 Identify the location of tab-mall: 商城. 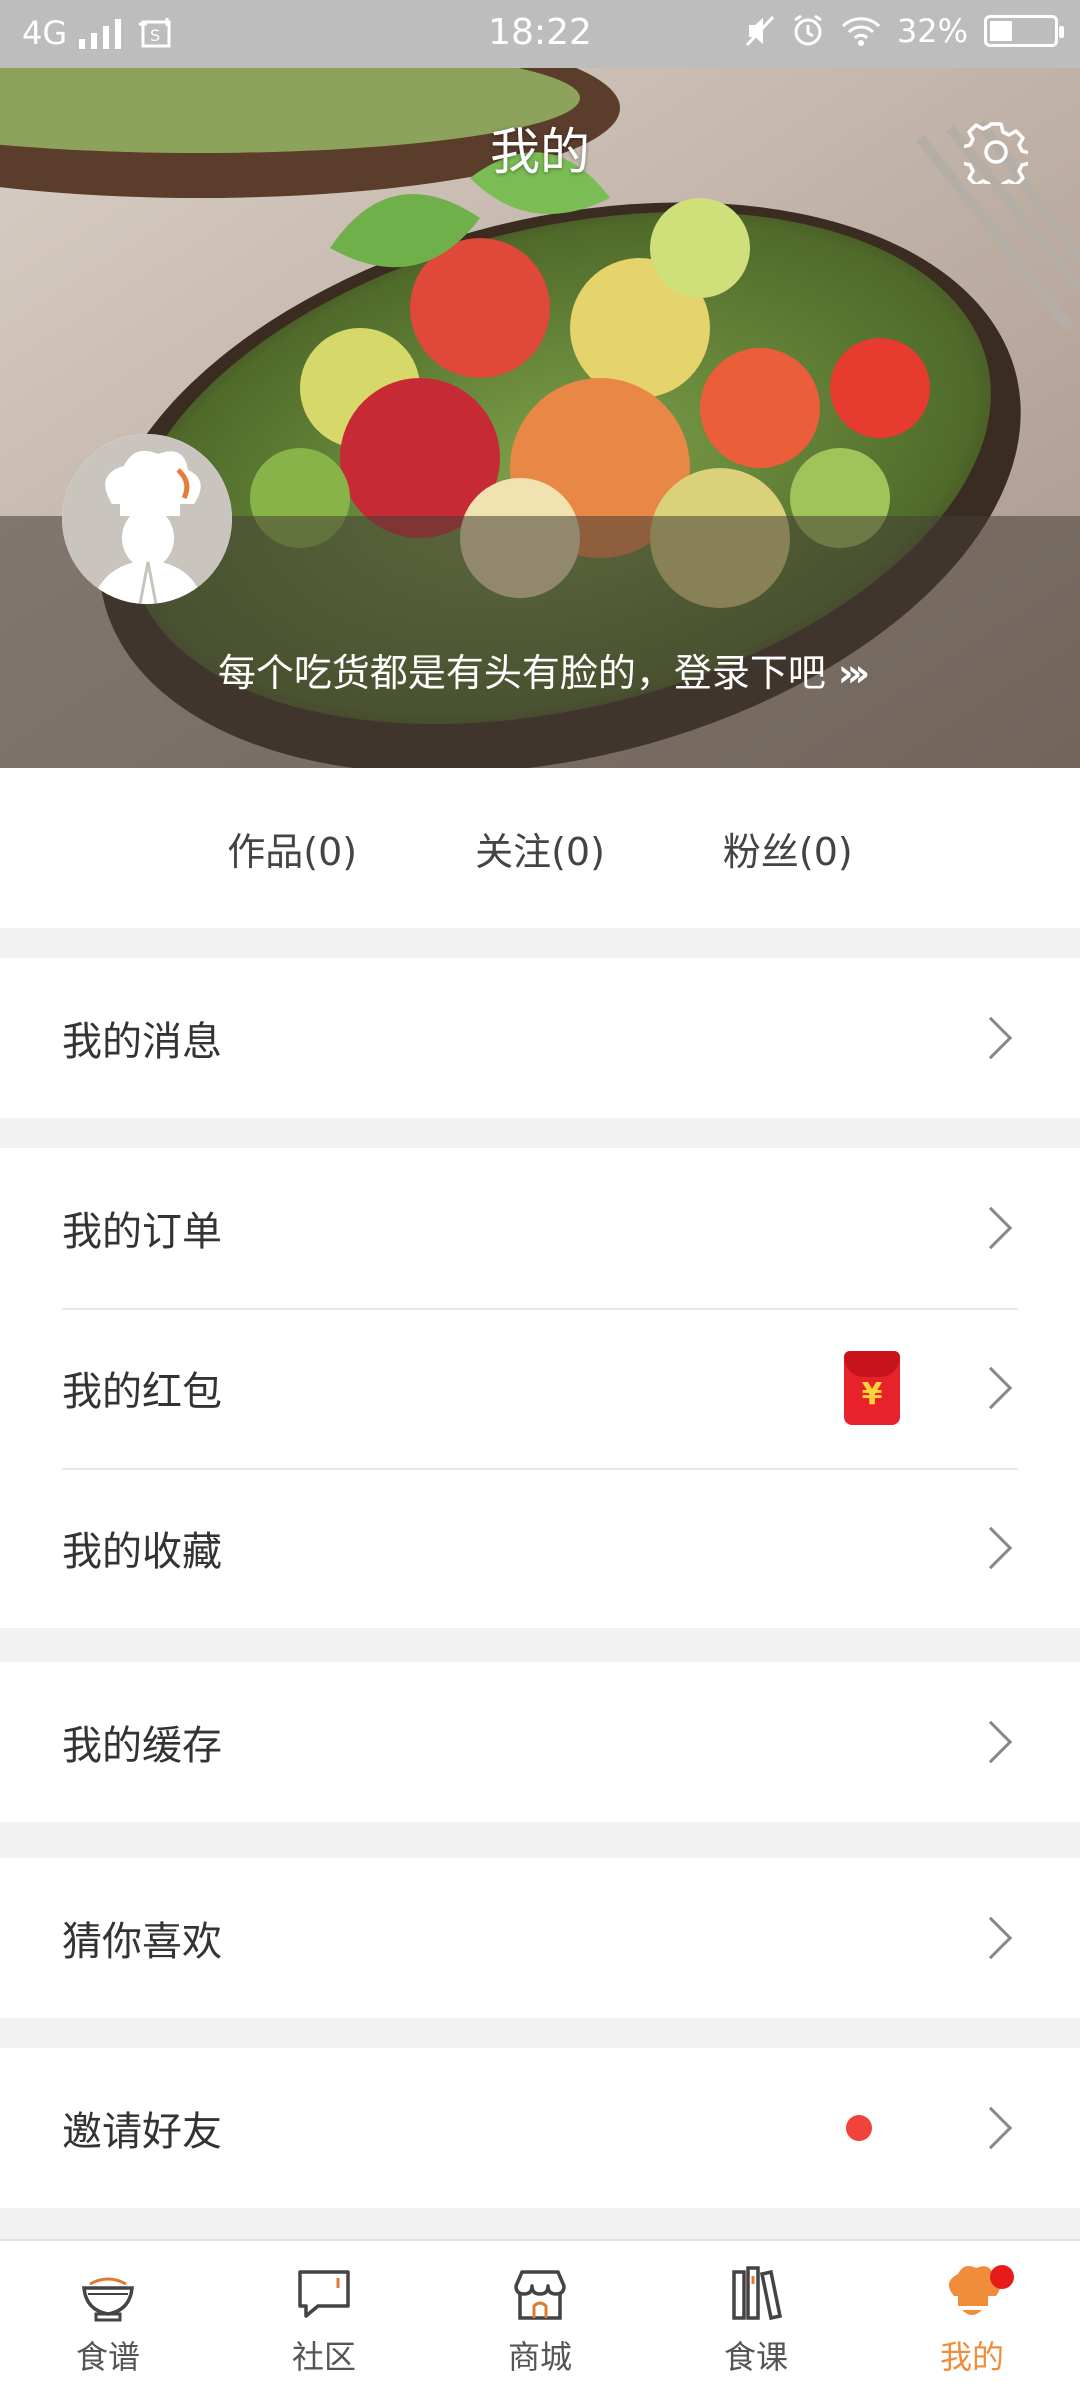
(540, 2320).